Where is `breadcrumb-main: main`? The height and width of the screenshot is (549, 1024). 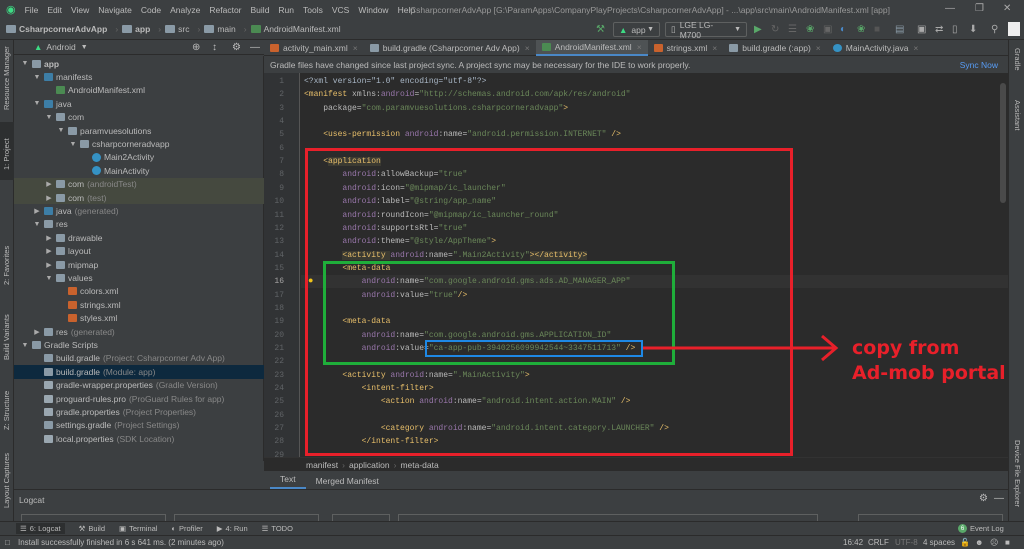 breadcrumb-main: main is located at coordinates (220, 29).